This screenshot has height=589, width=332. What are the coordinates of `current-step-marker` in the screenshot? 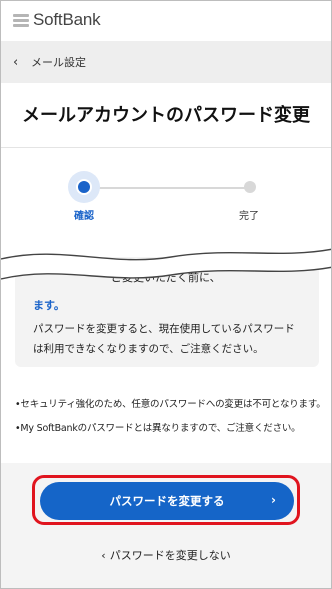 It's located at (84, 187).